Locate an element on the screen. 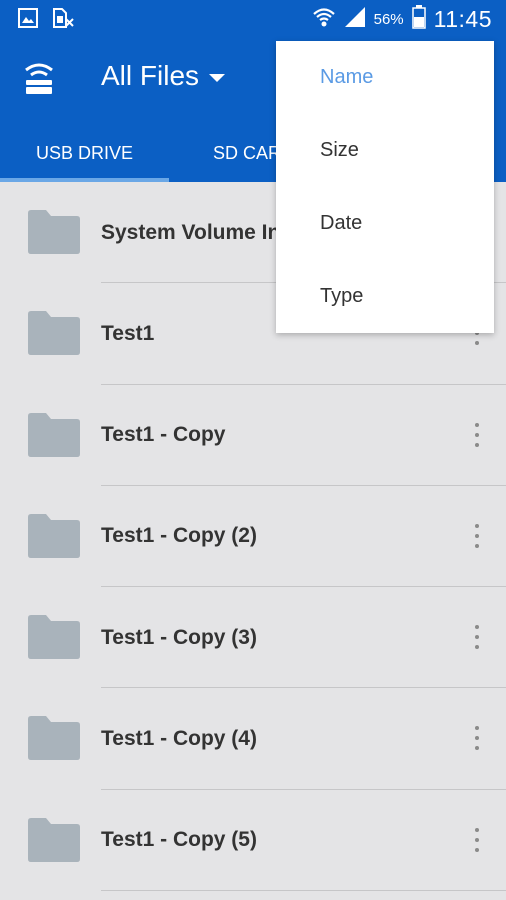  sort-by-type: Type is located at coordinates (385, 296).